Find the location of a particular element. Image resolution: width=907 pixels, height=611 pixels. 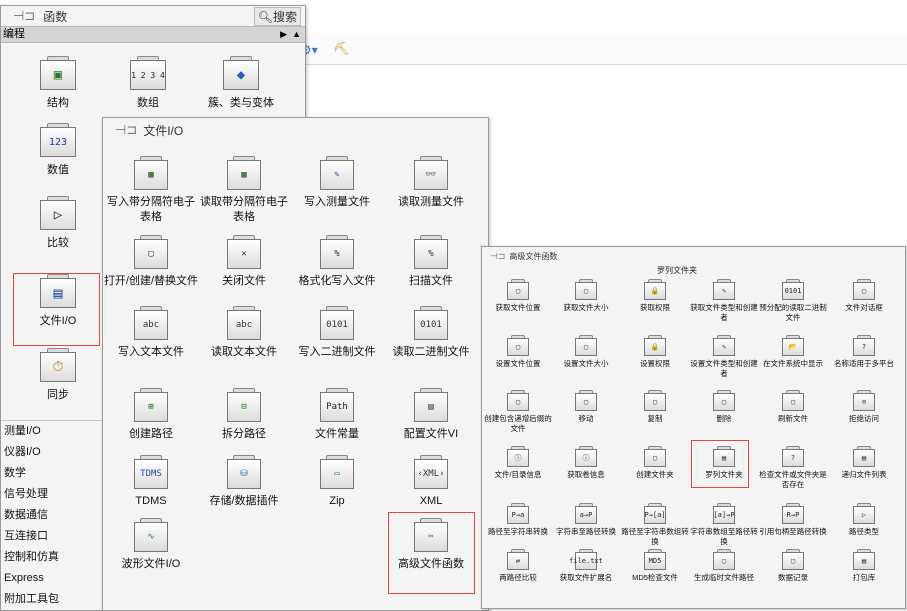

file-io-item-icon: % is located at coordinates (431, 254).